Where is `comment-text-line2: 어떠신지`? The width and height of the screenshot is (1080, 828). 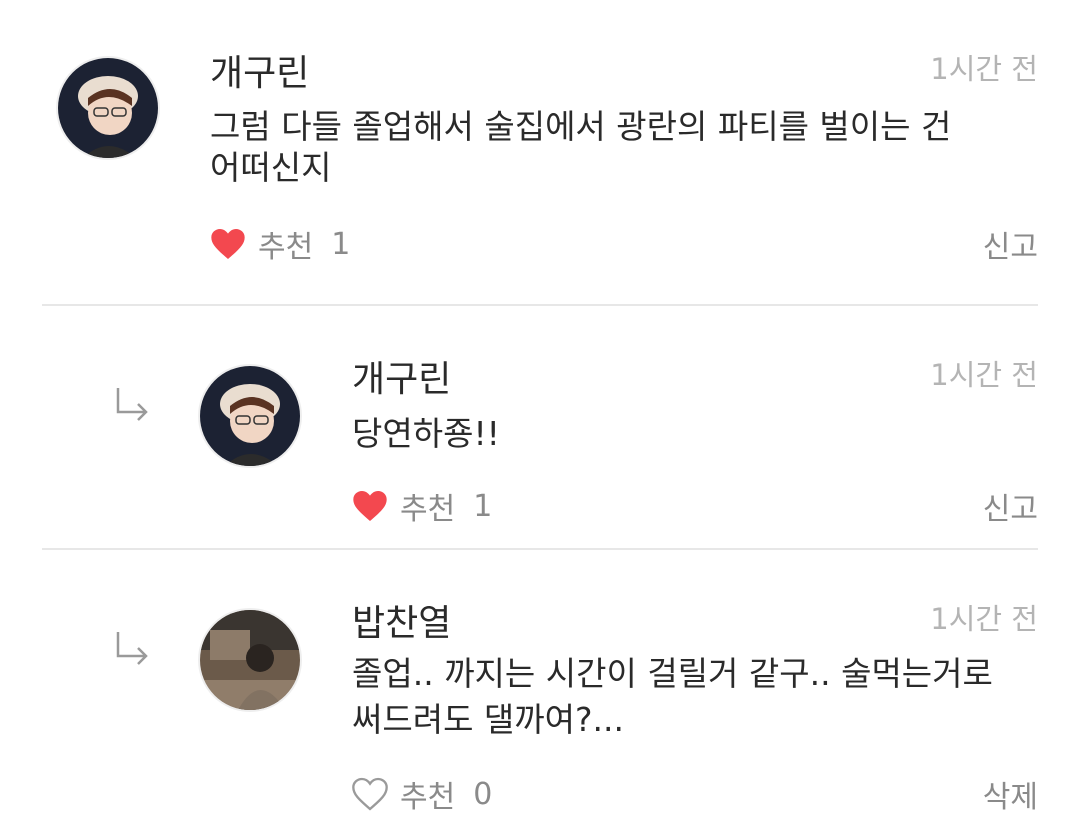 comment-text-line2: 어떠신지 is located at coordinates (271, 167).